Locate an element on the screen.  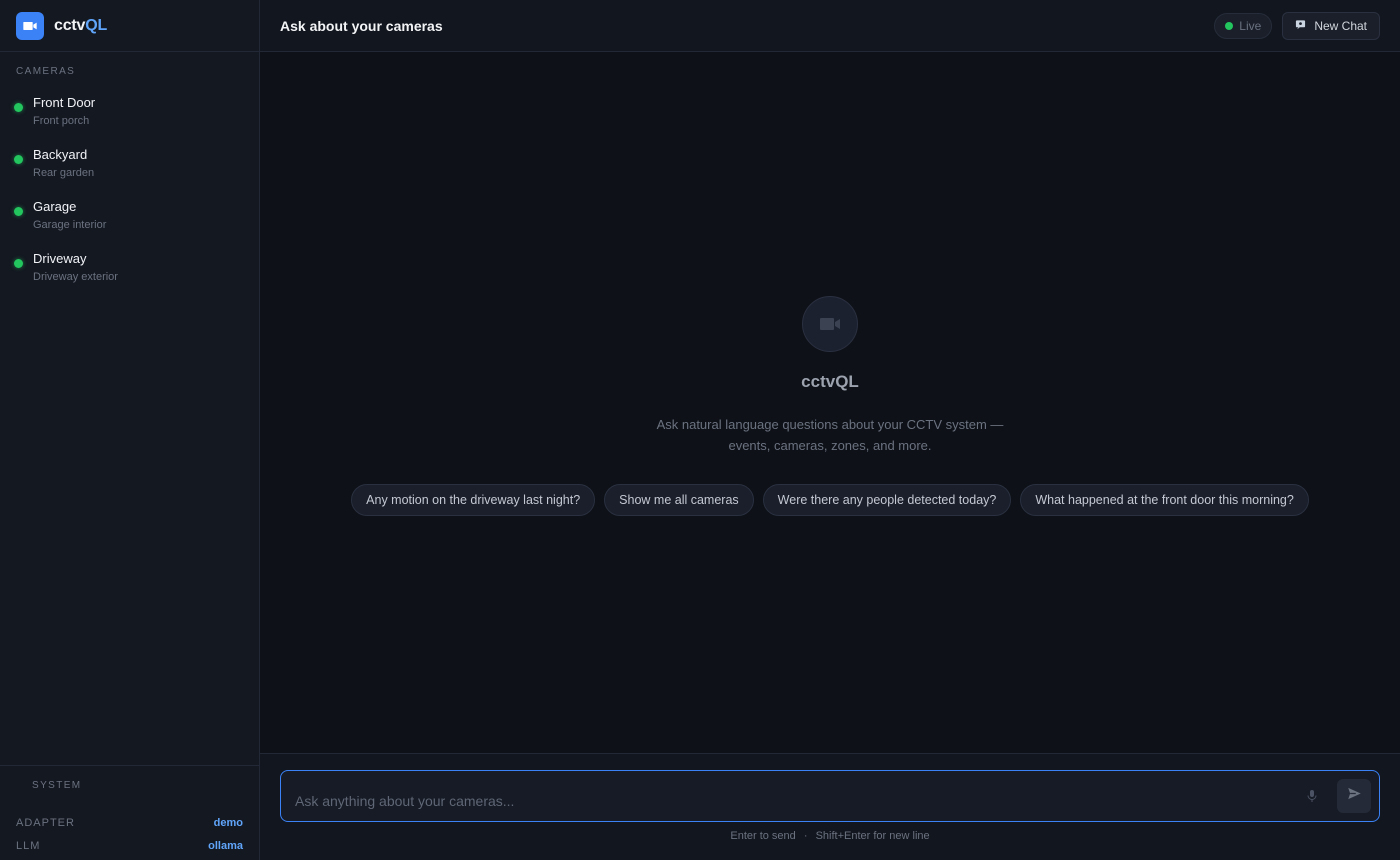
topbar: Ask about your cameras Live New Chat is located at coordinates (830, 26).